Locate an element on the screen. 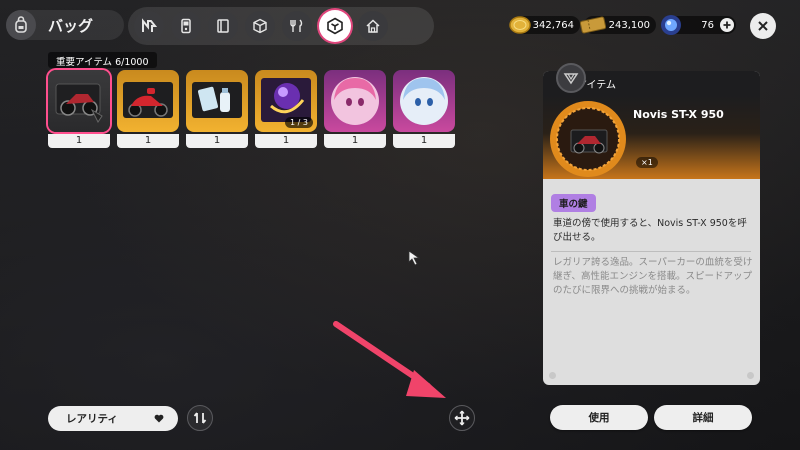 The image size is (800, 450). tab-device is located at coordinates (186, 26).